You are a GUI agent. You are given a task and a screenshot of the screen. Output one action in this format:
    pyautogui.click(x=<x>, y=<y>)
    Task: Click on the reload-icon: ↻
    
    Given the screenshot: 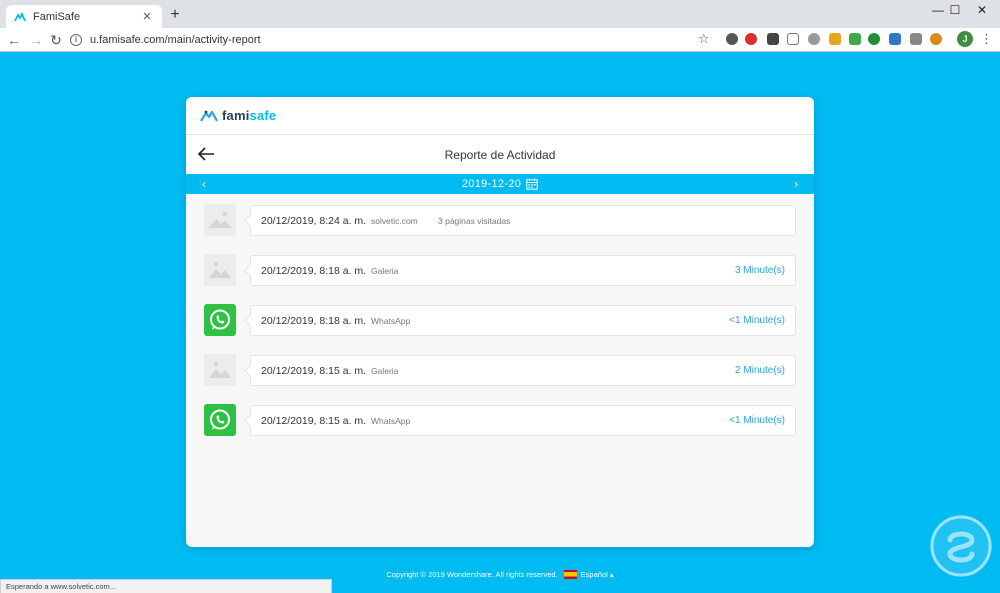 What is the action you would take?
    pyautogui.click(x=56, y=40)
    